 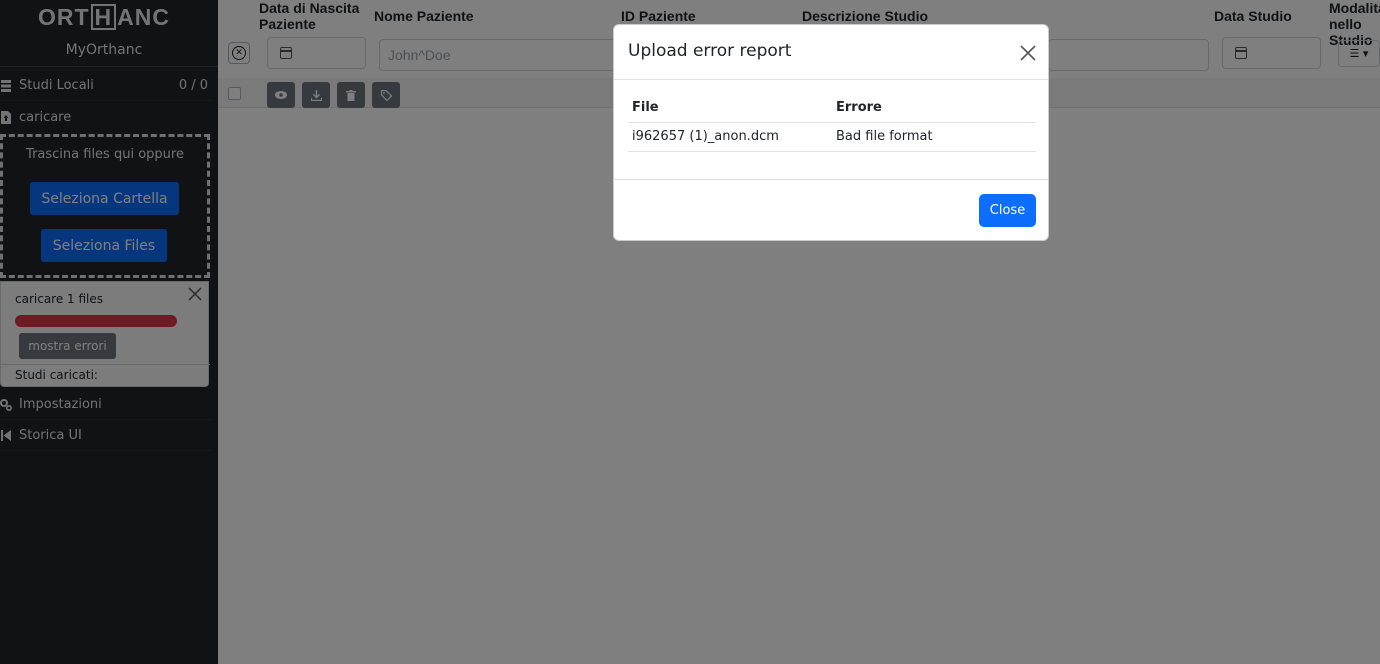 I want to click on modal-header: Upload error report, so click(x=831, y=52).